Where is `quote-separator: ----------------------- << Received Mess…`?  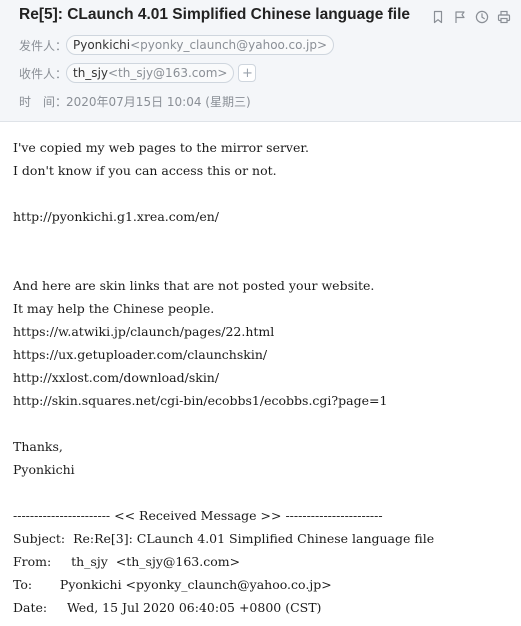
quote-separator: ----------------------- << Received Mess… is located at coordinates (198, 515).